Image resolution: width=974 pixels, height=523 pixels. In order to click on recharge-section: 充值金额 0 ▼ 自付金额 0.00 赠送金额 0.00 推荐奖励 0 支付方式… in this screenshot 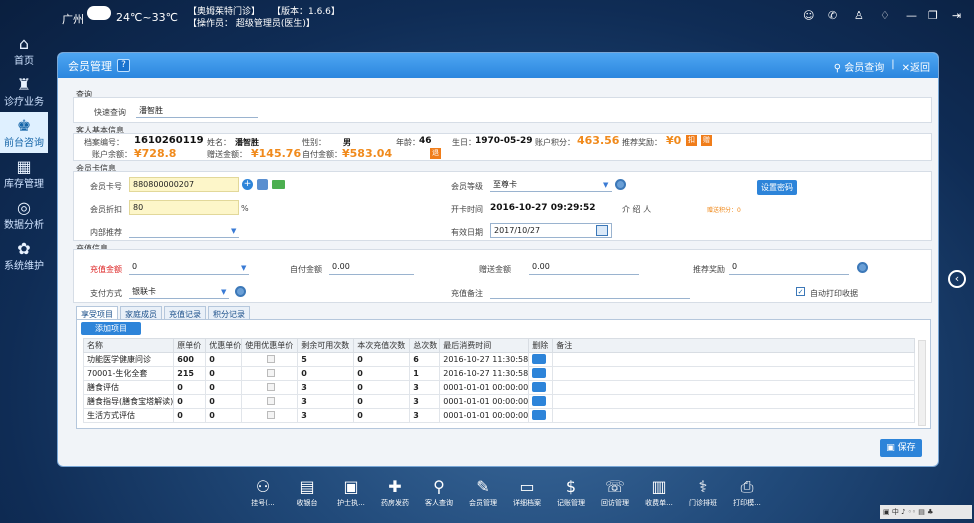, I will do `click(502, 276)`.